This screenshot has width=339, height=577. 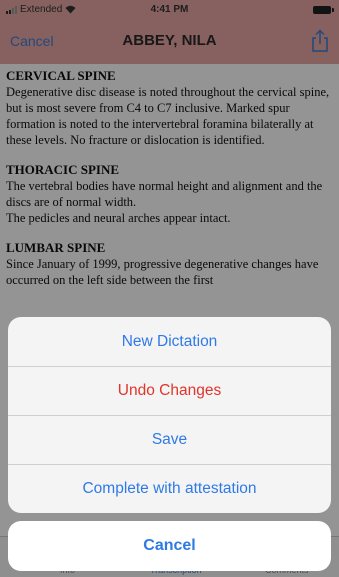 What do you see at coordinates (169, 390) in the screenshot?
I see `undo-changes-button: Undo Changes` at bounding box center [169, 390].